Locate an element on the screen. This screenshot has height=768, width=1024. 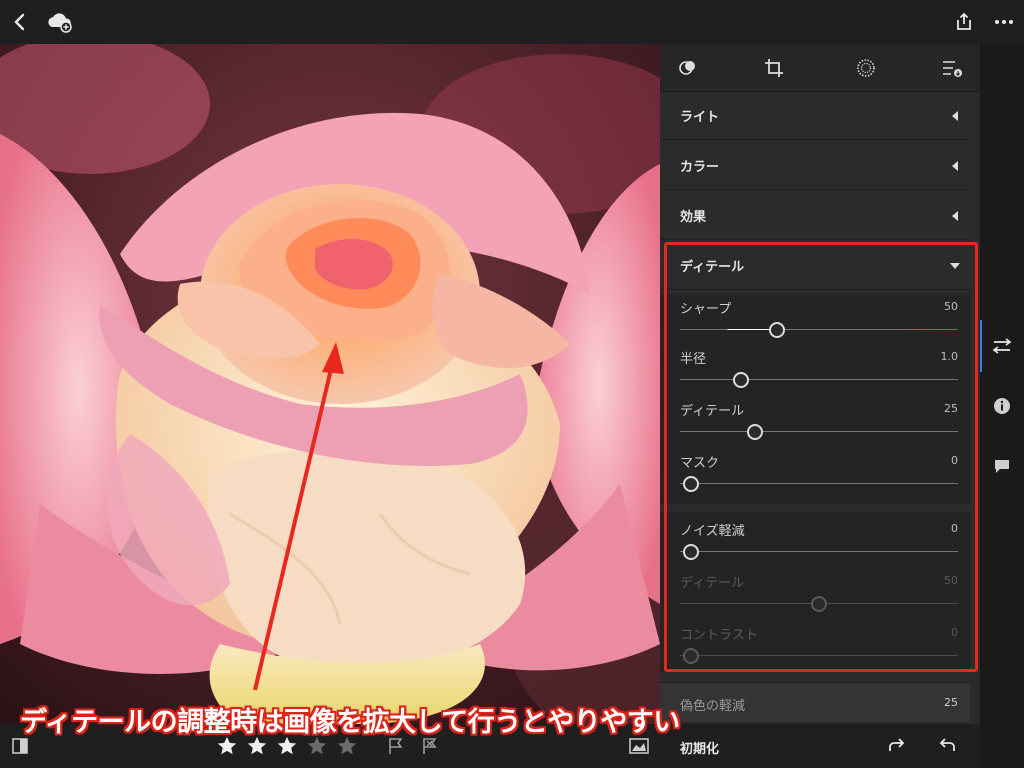
adjust-icon is located at coordinates (1002, 346).